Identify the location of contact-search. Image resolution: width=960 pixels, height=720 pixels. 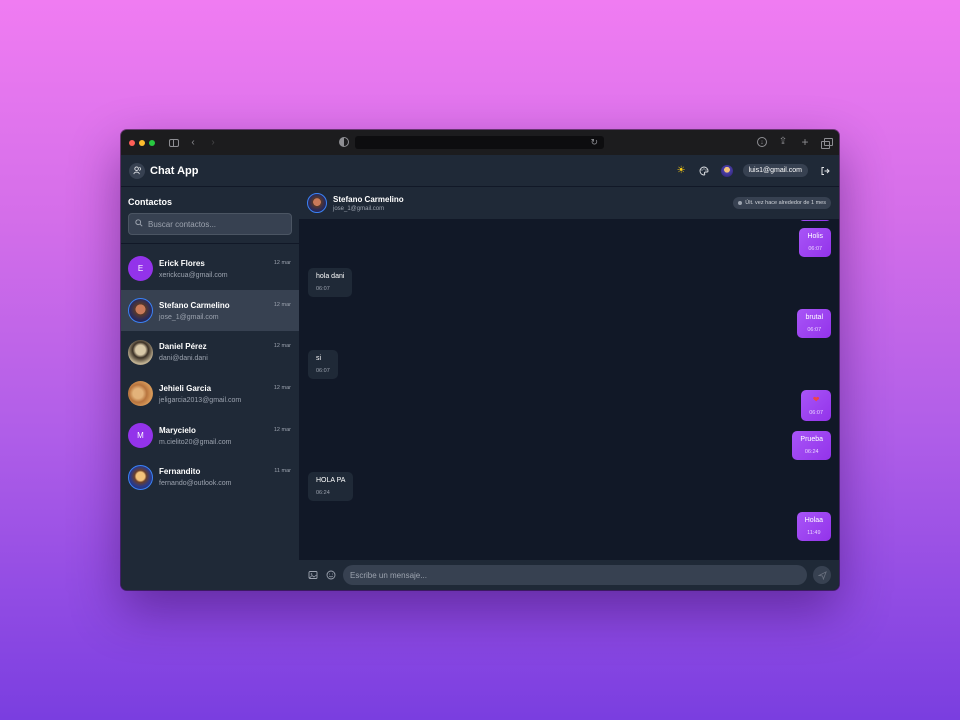
(210, 224).